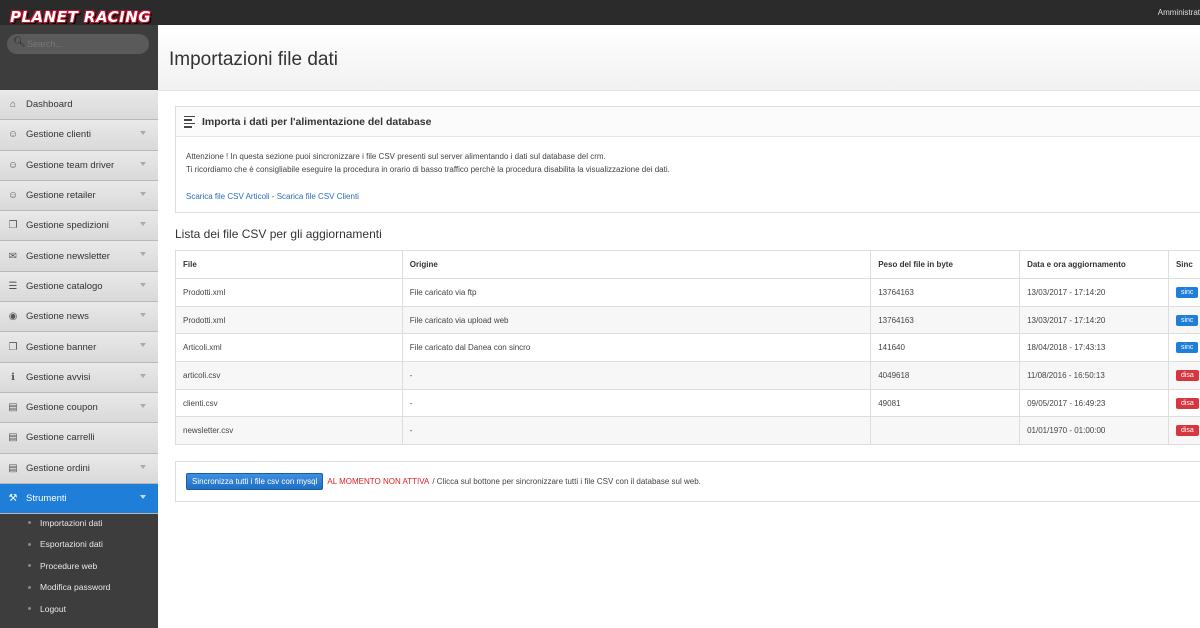  What do you see at coordinates (1179, 12) in the screenshot?
I see `user-menu-label: Amministrat` at bounding box center [1179, 12].